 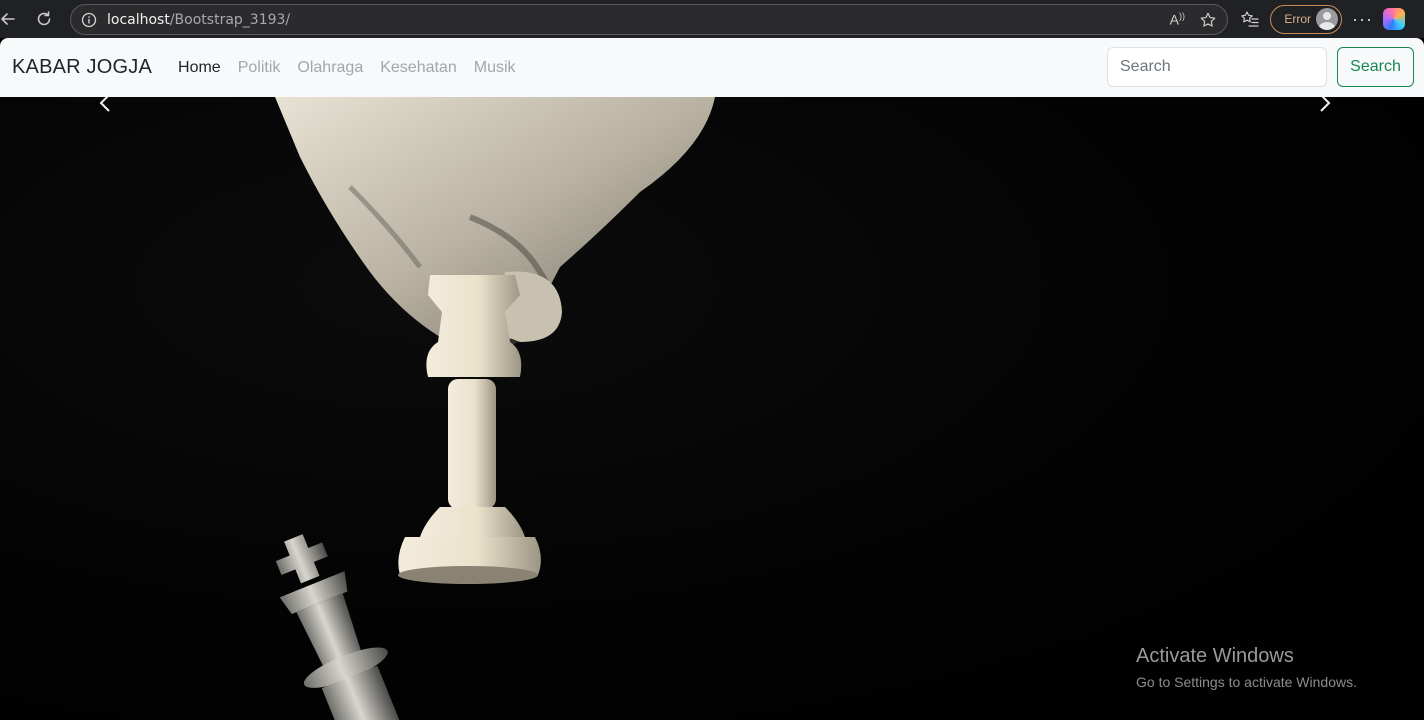 I want to click on url-text: localhost/Bootstrap_3193/, so click(x=198, y=20).